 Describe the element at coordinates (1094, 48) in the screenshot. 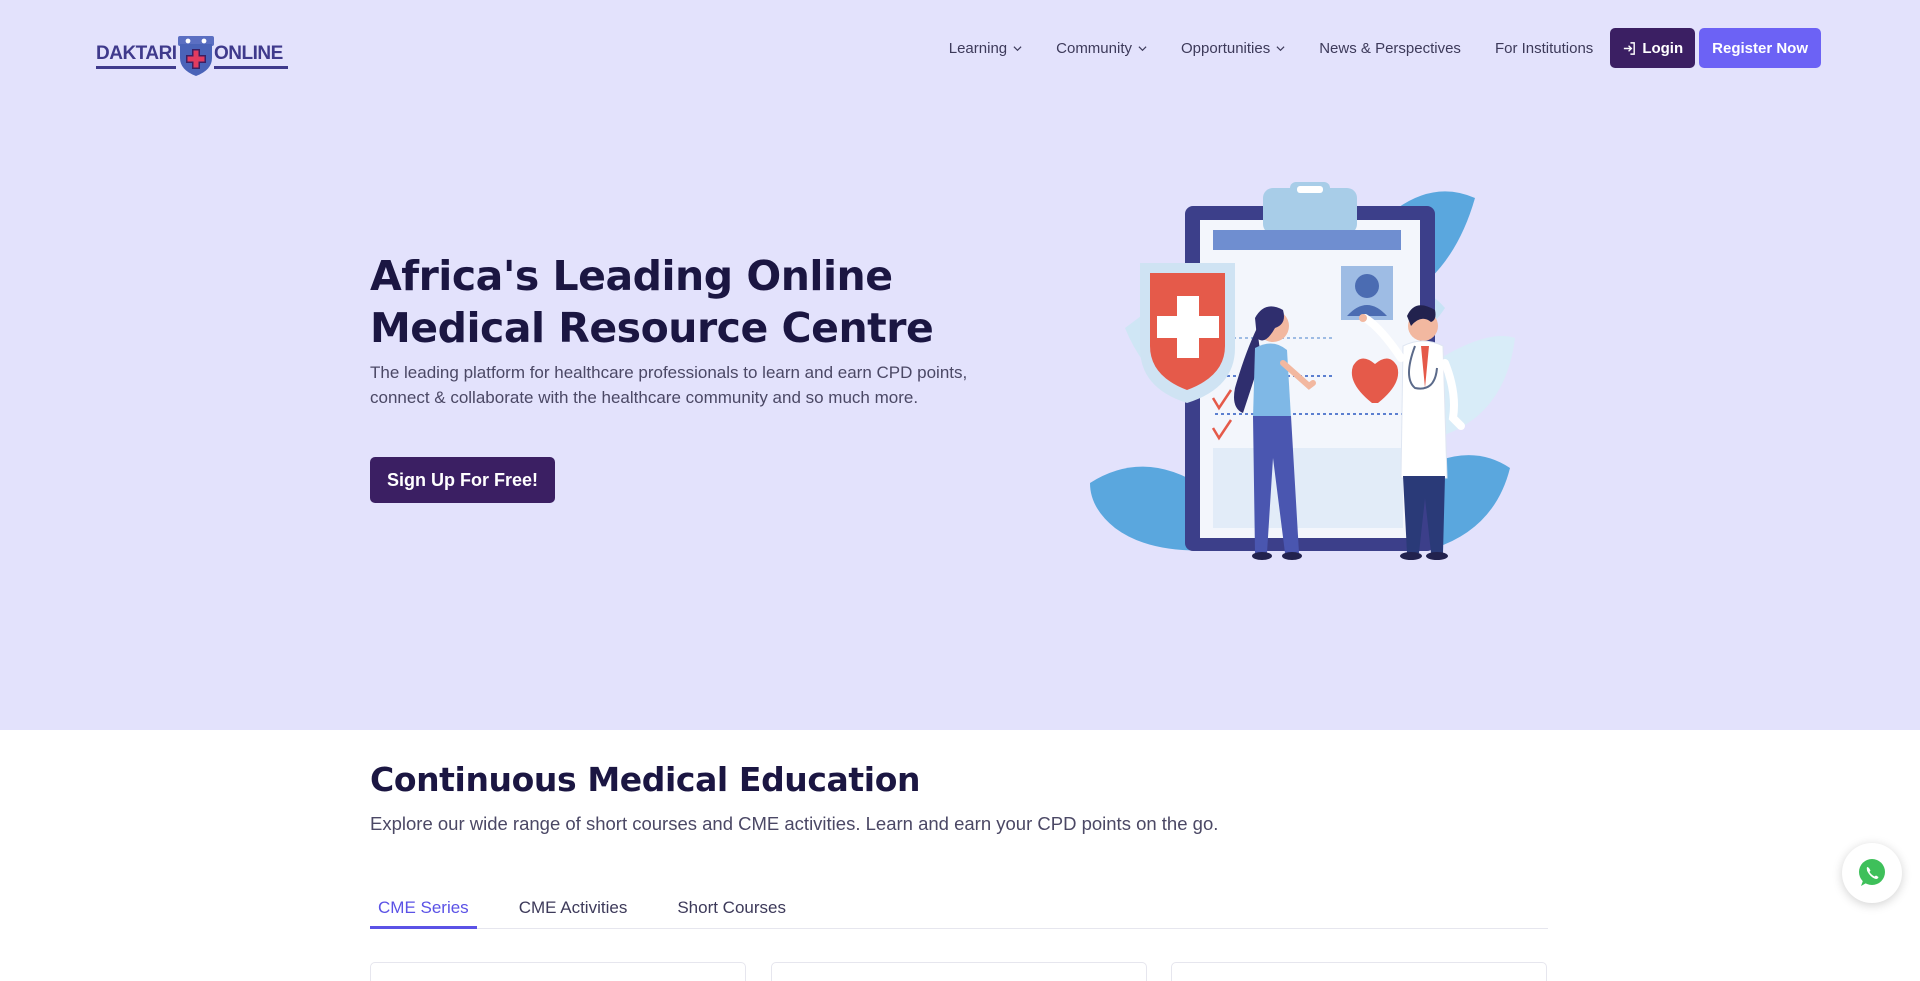

I see `menu-item-label: Community` at that location.